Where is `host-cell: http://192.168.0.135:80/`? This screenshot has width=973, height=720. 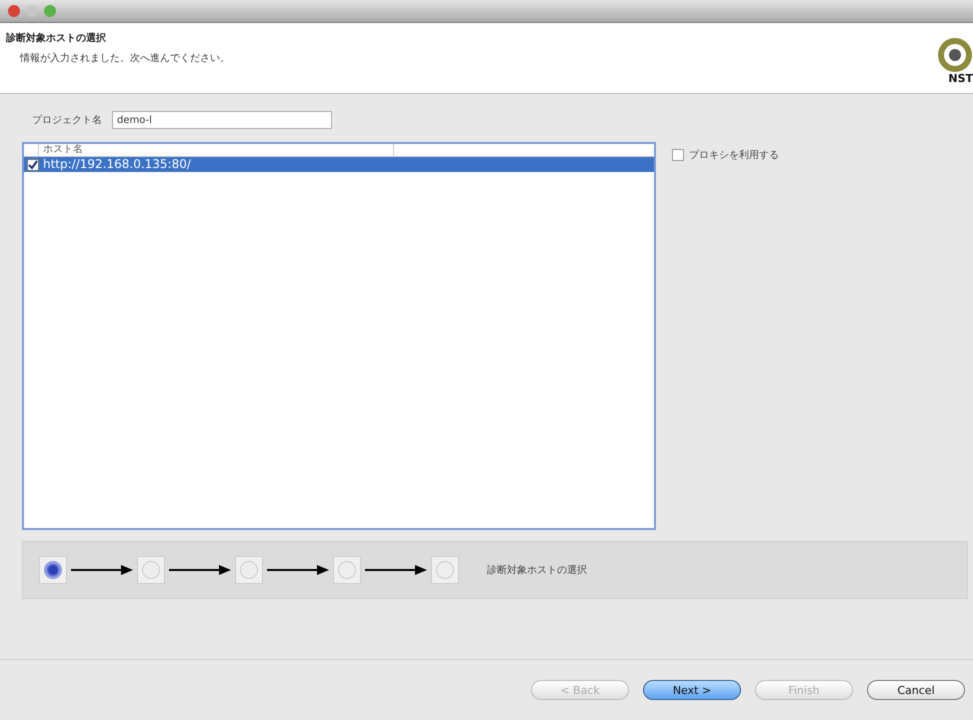 host-cell: http://192.168.0.135:80/ is located at coordinates (117, 164).